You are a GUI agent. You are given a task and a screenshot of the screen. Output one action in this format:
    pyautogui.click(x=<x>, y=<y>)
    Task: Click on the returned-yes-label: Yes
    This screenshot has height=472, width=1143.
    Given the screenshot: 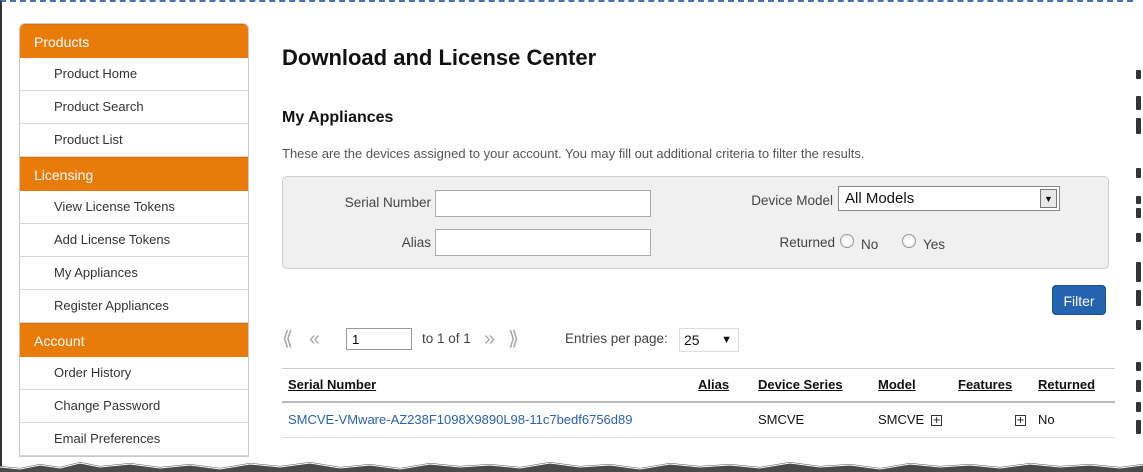 What is the action you would take?
    pyautogui.click(x=934, y=244)
    